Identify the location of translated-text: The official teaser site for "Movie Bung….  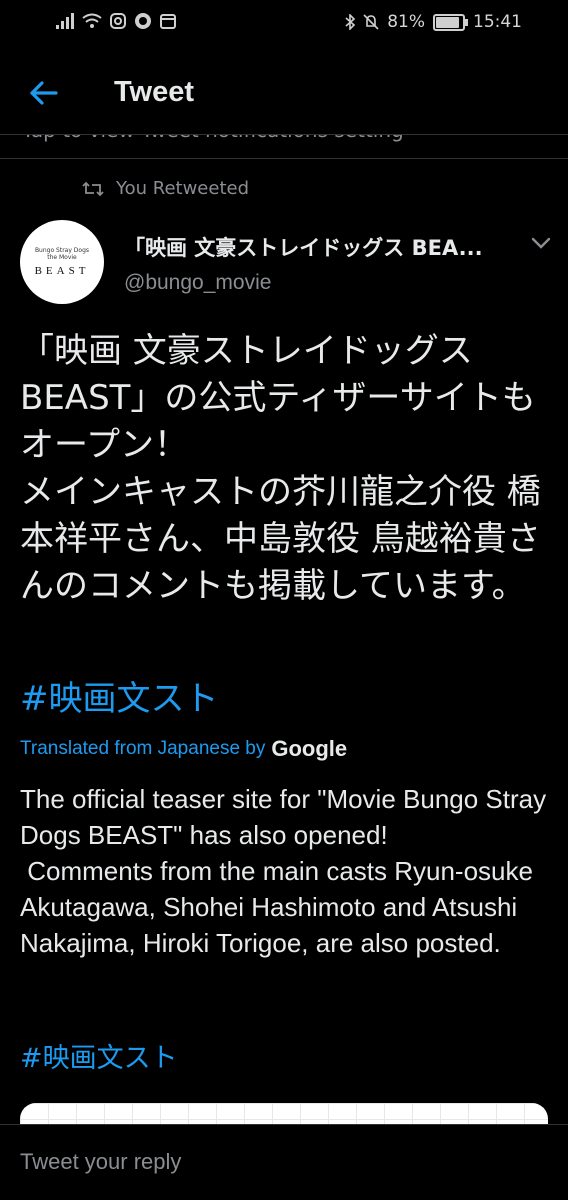
(290, 871).